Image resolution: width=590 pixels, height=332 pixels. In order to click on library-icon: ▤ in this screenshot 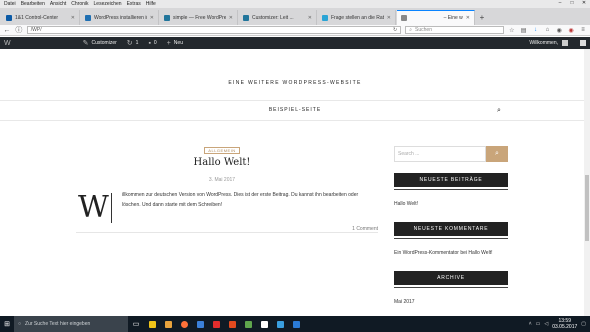, I will do `click(524, 30)`.